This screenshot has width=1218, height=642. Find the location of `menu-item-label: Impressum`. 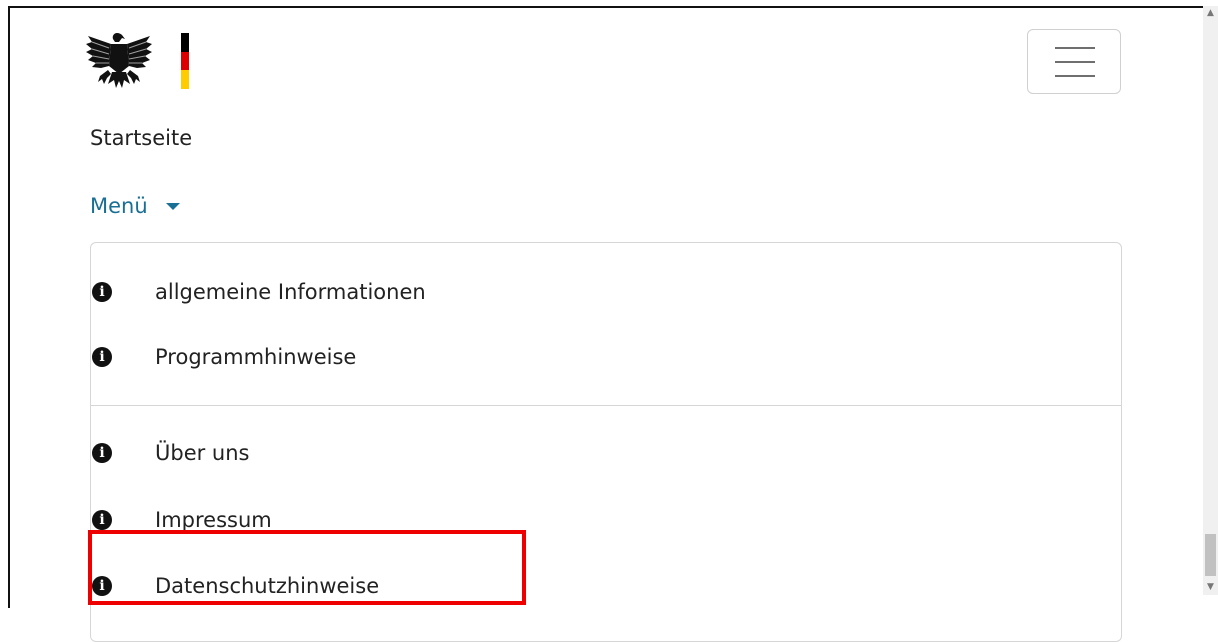

menu-item-label: Impressum is located at coordinates (213, 520).